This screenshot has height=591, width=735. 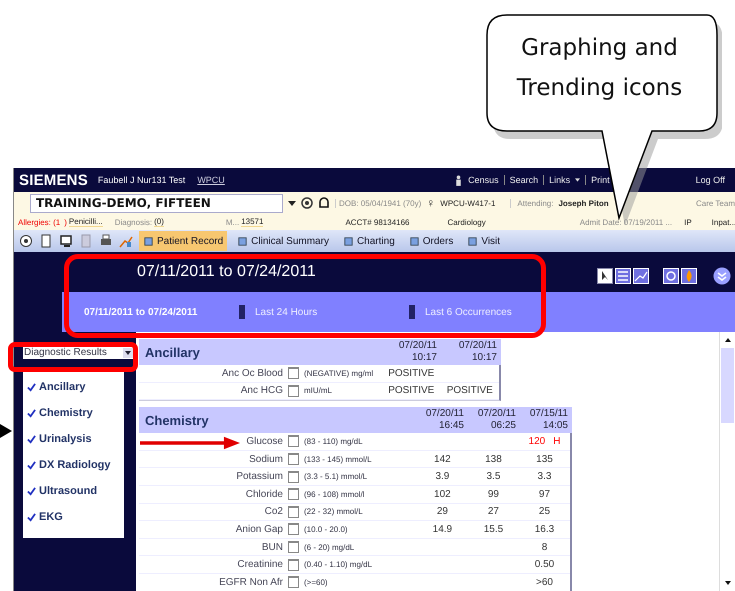 I want to click on diagnosis-count: (0), so click(x=159, y=222).